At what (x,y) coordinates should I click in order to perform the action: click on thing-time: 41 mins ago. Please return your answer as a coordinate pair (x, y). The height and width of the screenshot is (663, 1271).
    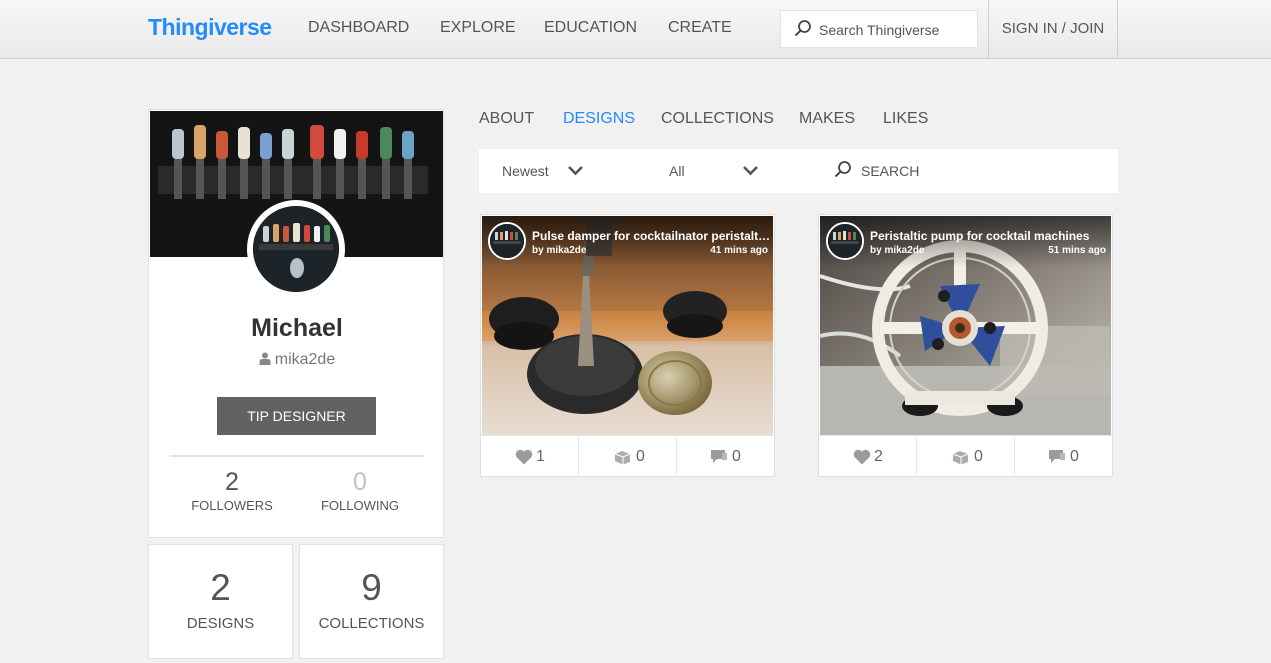
    Looking at the image, I should click on (739, 250).